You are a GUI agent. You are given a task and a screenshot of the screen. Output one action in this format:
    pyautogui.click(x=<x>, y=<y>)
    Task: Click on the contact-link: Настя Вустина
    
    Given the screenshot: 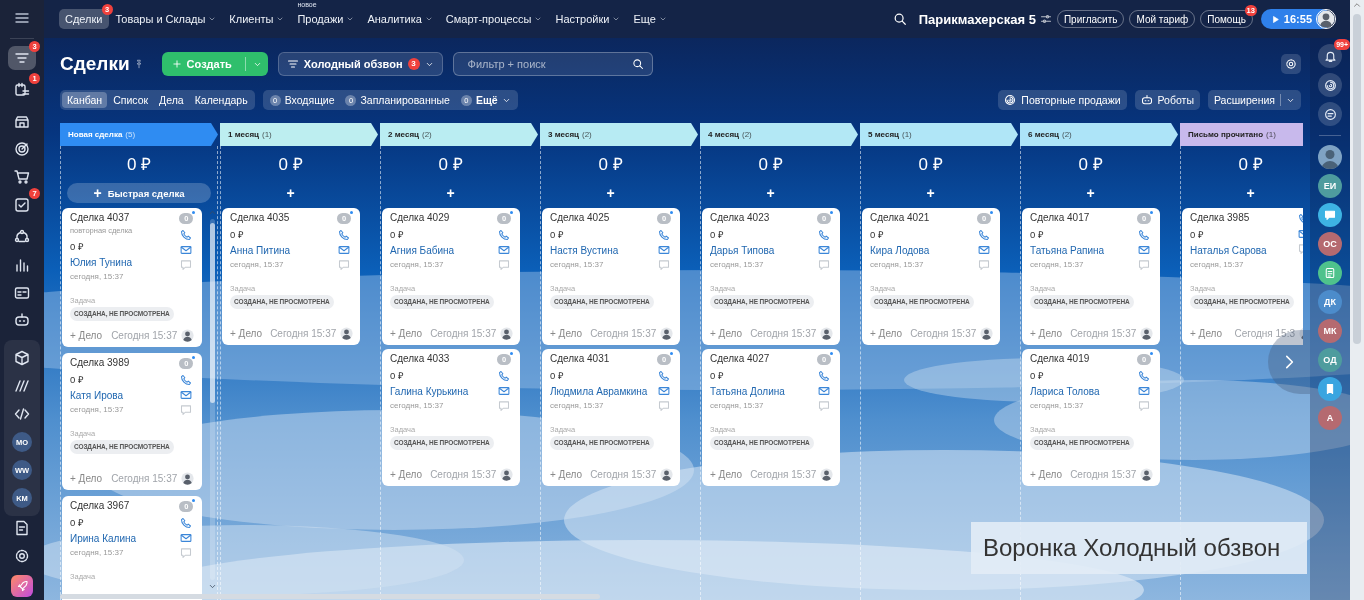 What is the action you would take?
    pyautogui.click(x=603, y=250)
    